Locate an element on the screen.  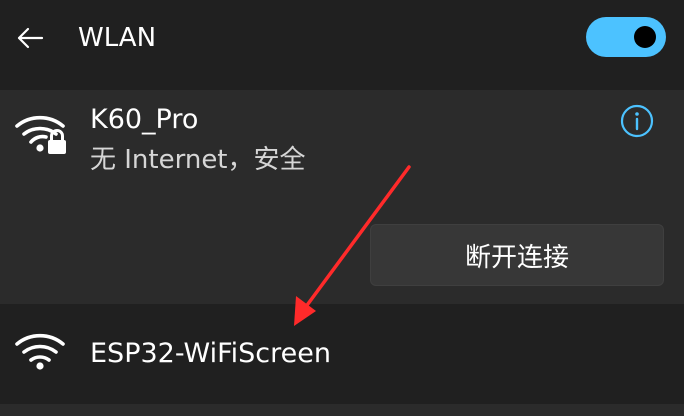
back-button is located at coordinates (30, 38).